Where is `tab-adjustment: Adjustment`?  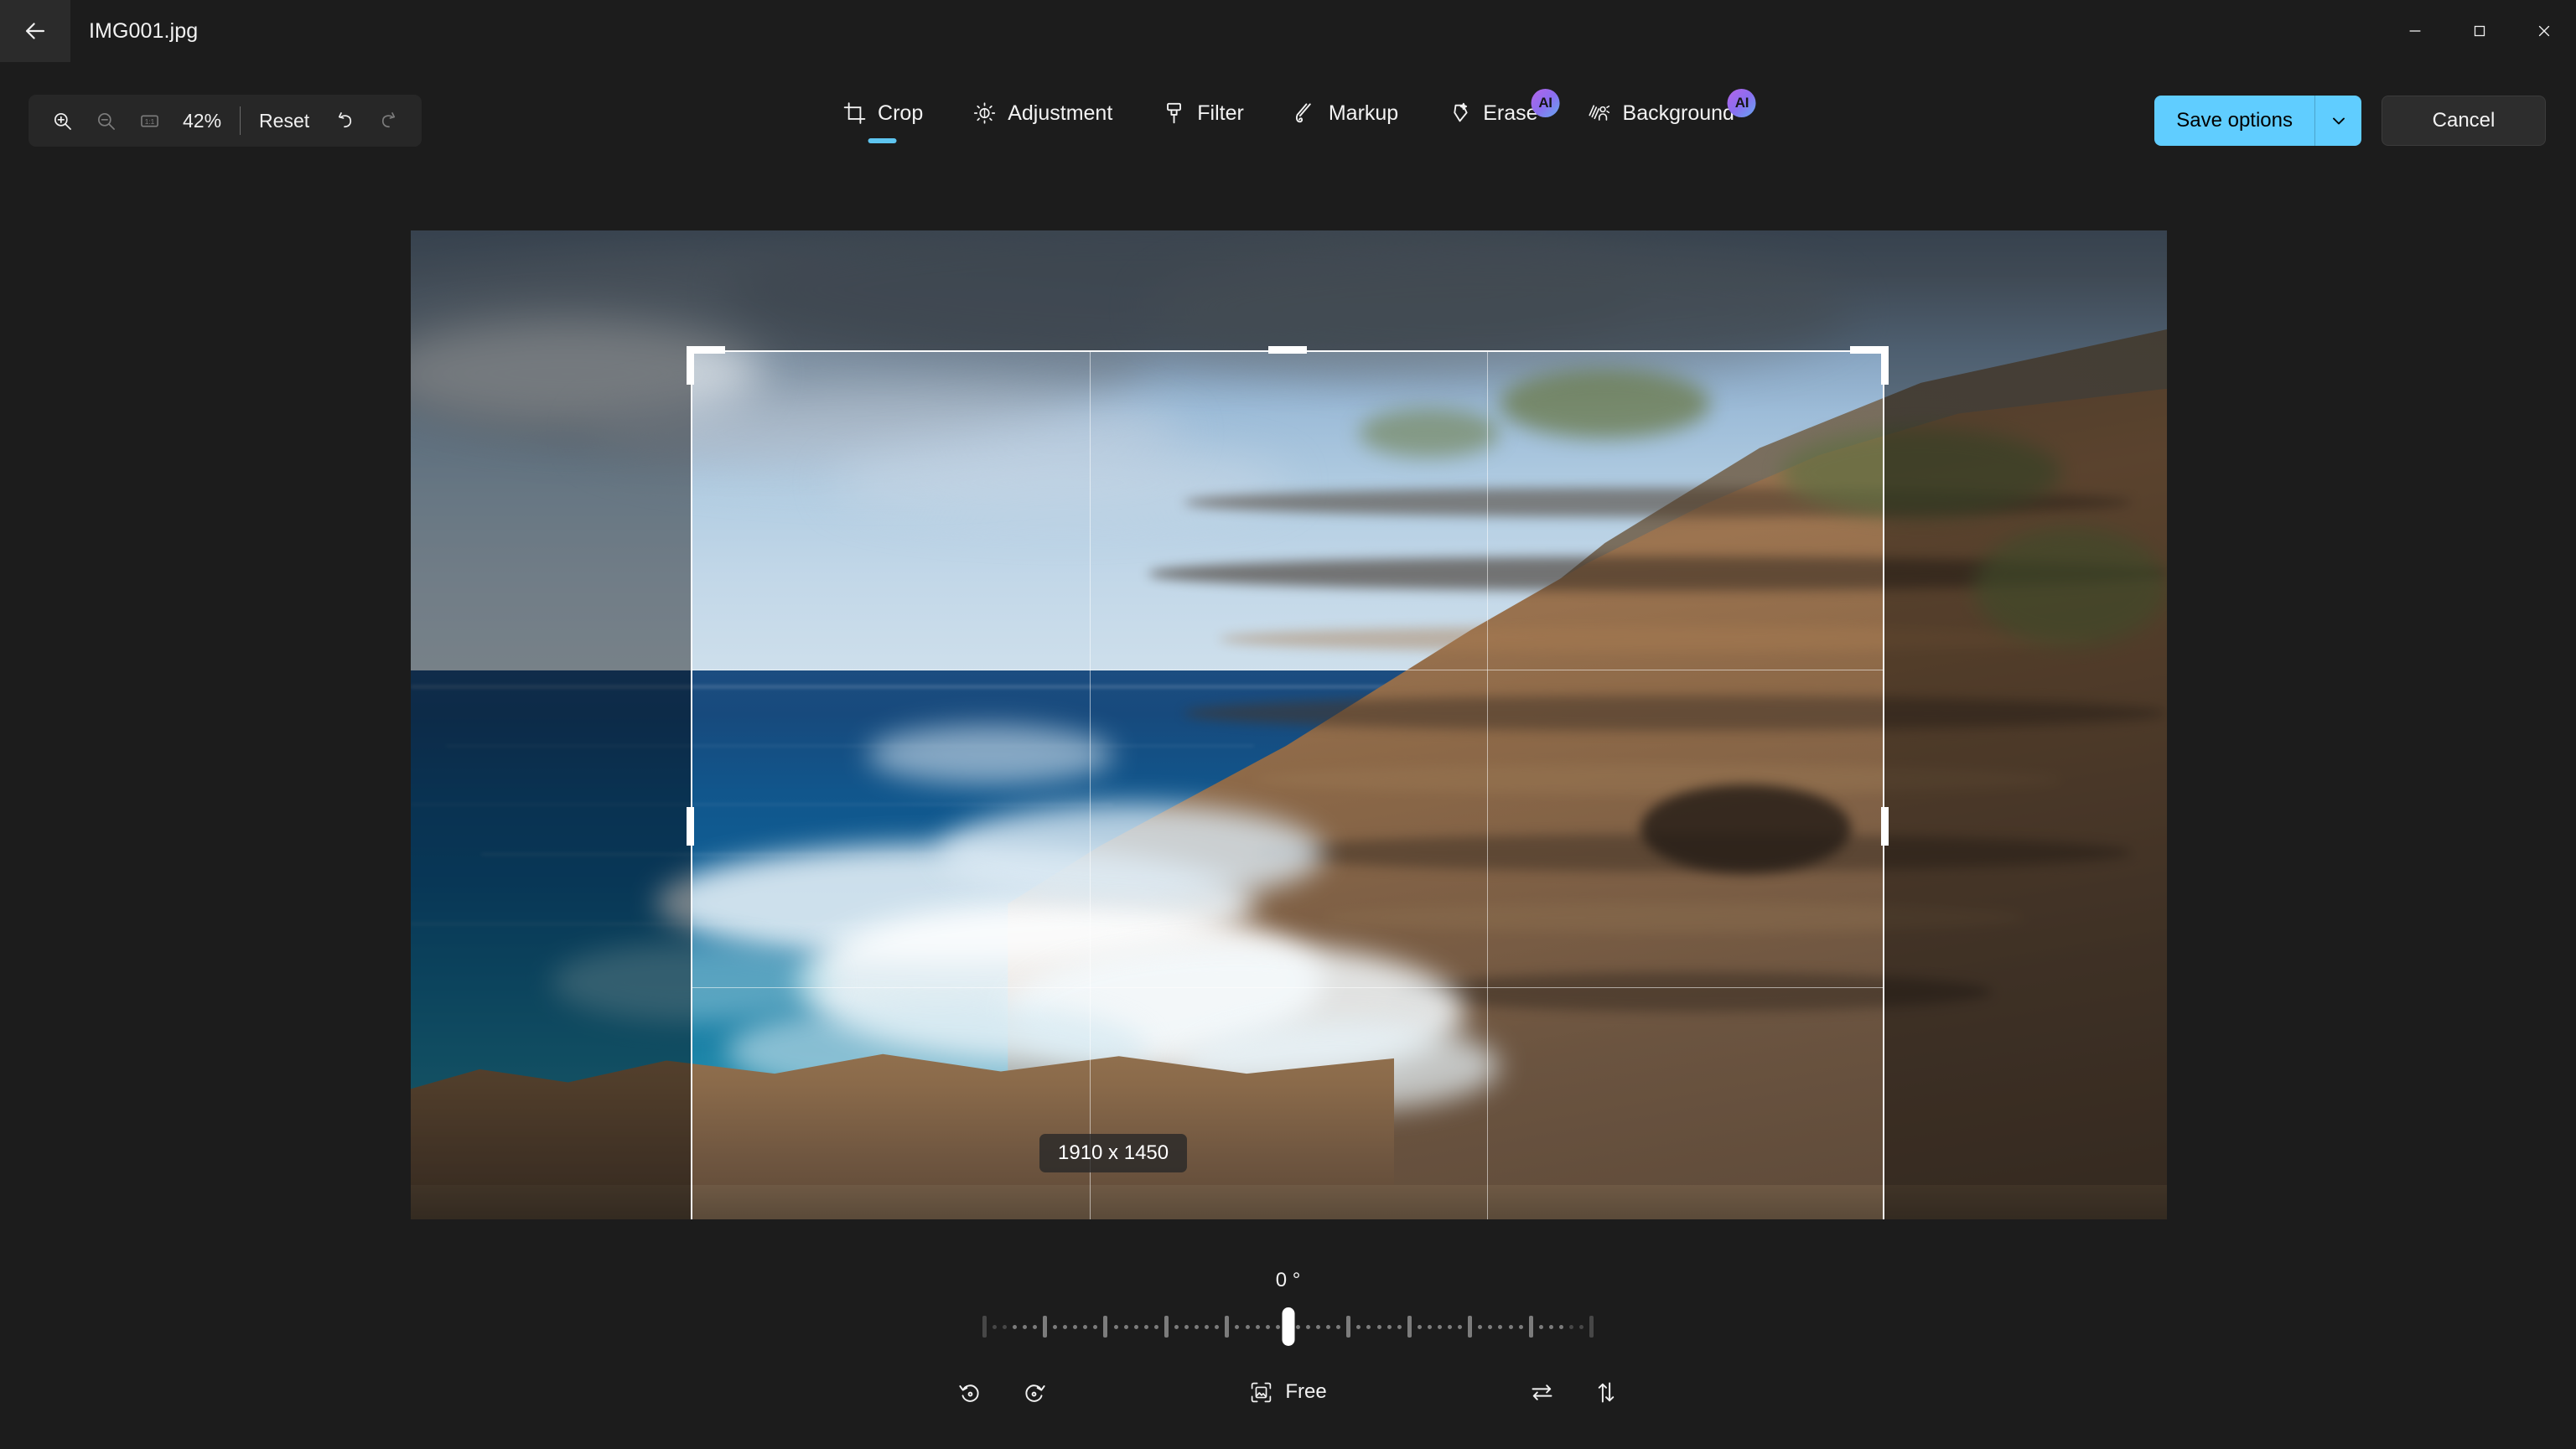 tab-adjustment: Adjustment is located at coordinates (1041, 113).